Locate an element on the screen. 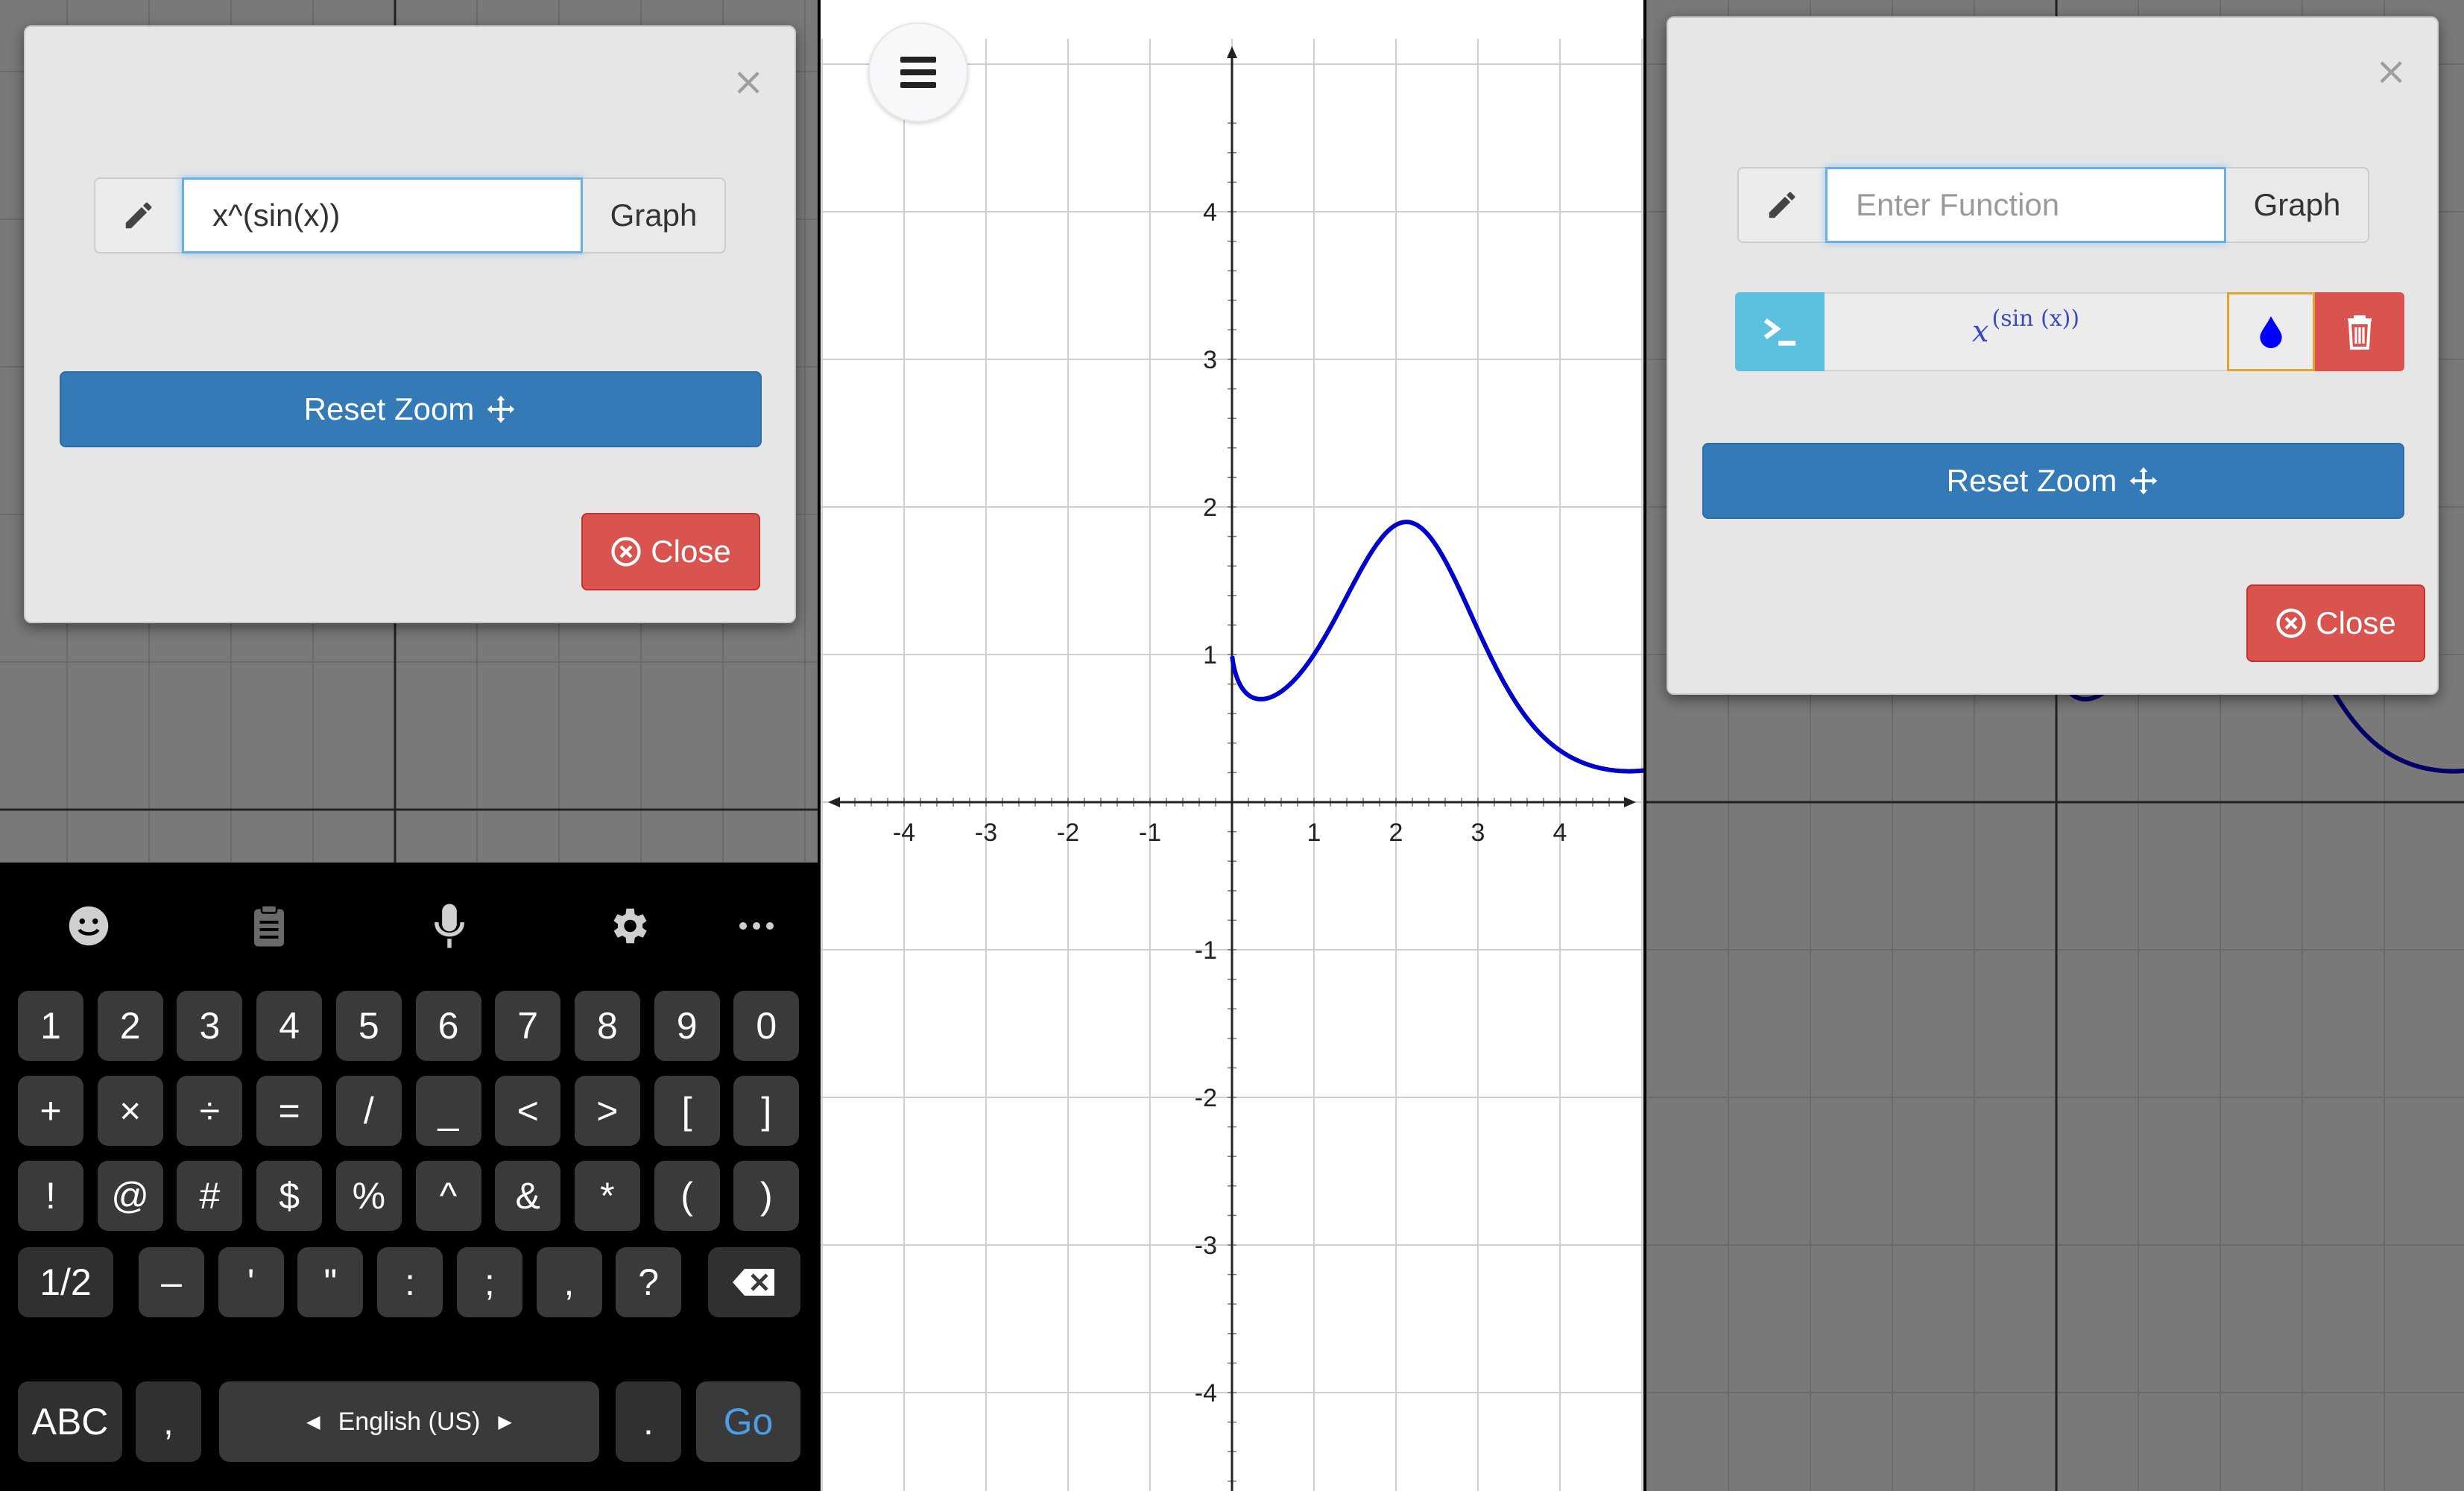 This screenshot has height=1491, width=2464. key-1-9: ] is located at coordinates (766, 1111).